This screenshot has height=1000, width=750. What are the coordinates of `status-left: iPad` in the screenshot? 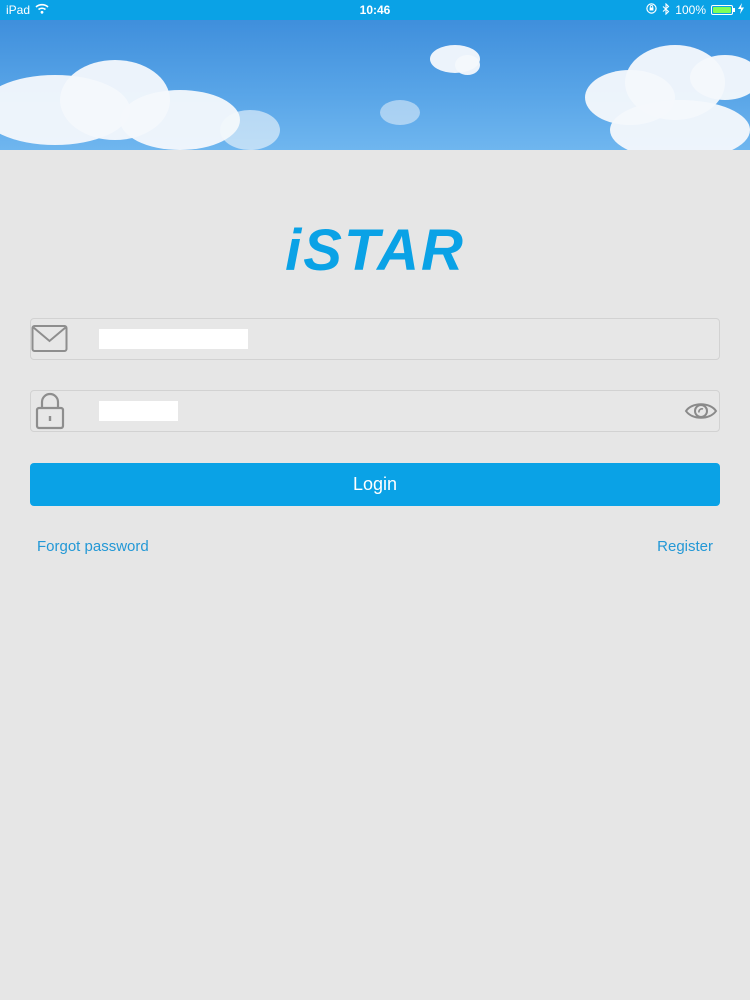 It's located at (27, 10).